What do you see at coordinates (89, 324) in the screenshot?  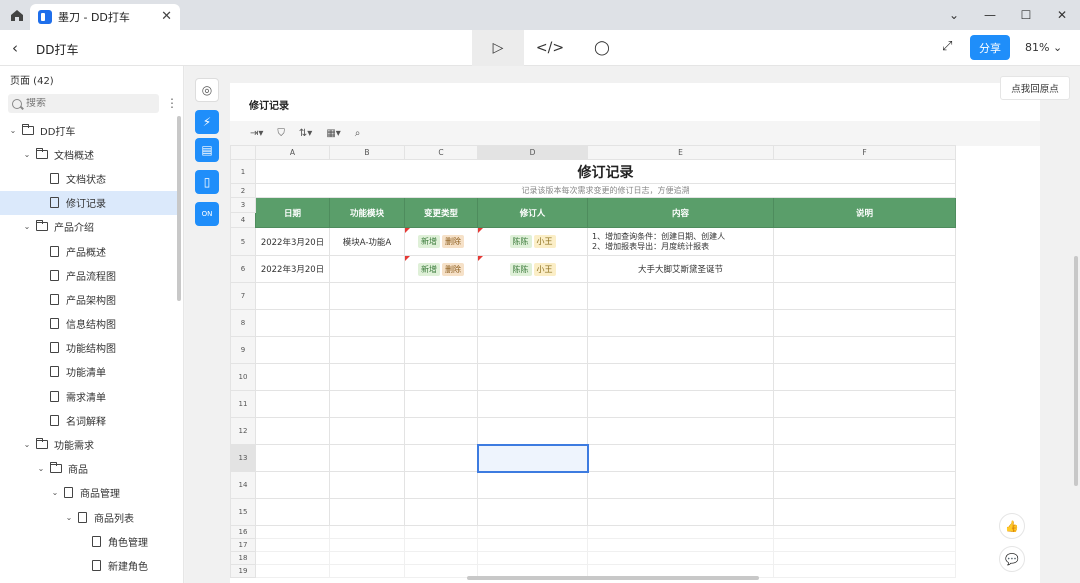 I see `sidebar-item: 信息结构图` at bounding box center [89, 324].